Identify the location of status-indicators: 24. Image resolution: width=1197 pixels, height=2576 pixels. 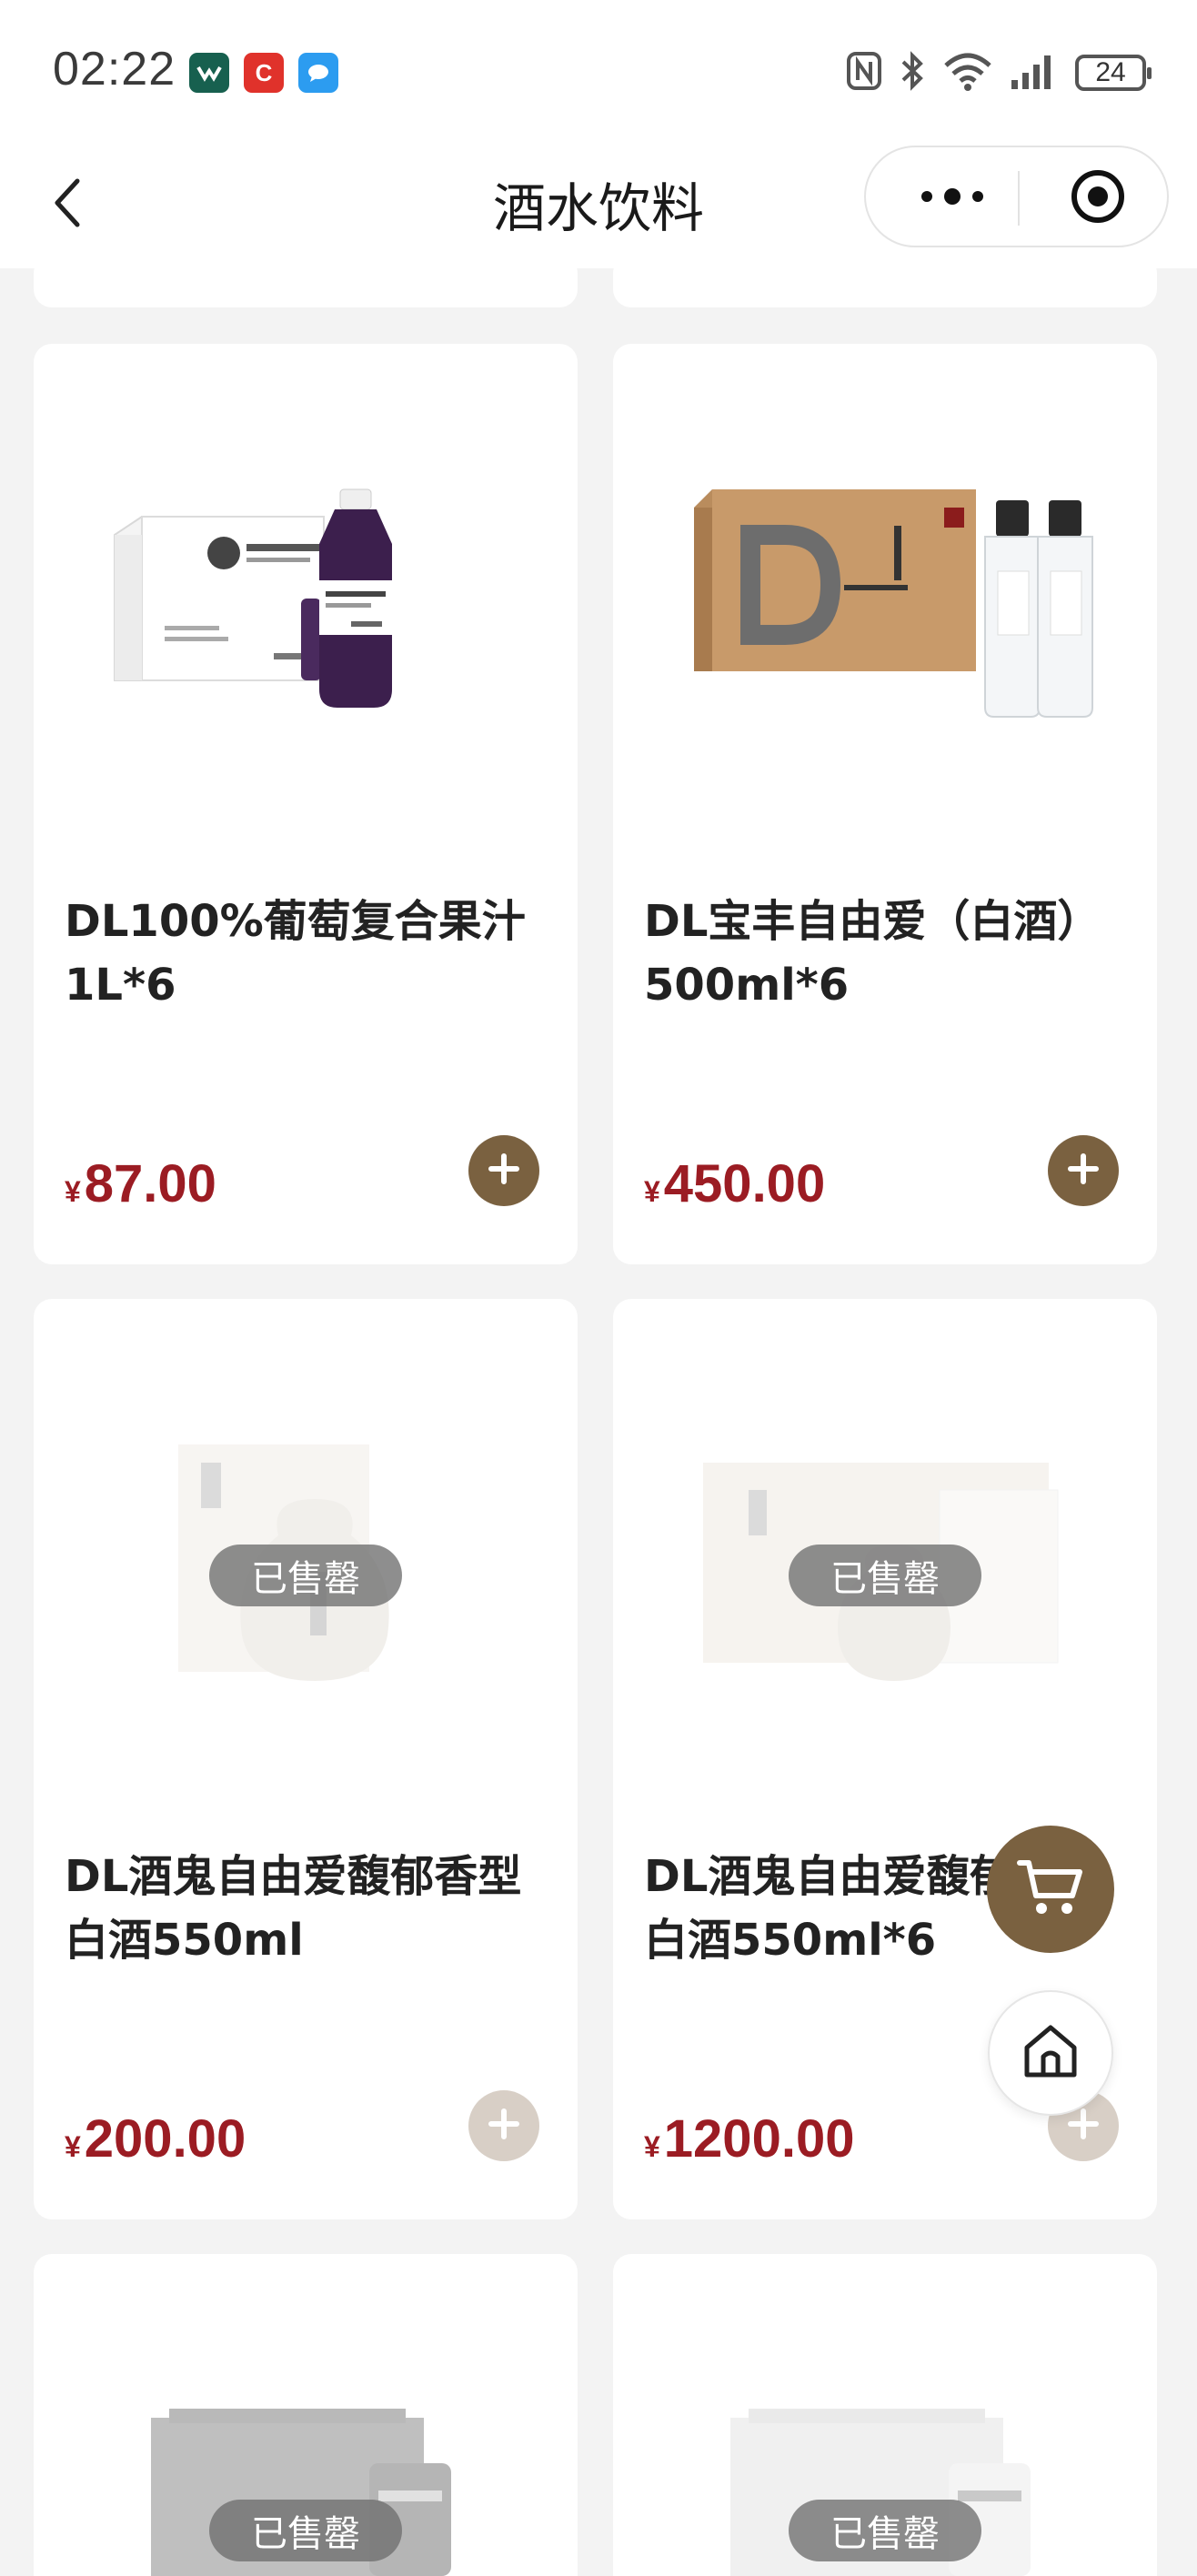
(999, 72).